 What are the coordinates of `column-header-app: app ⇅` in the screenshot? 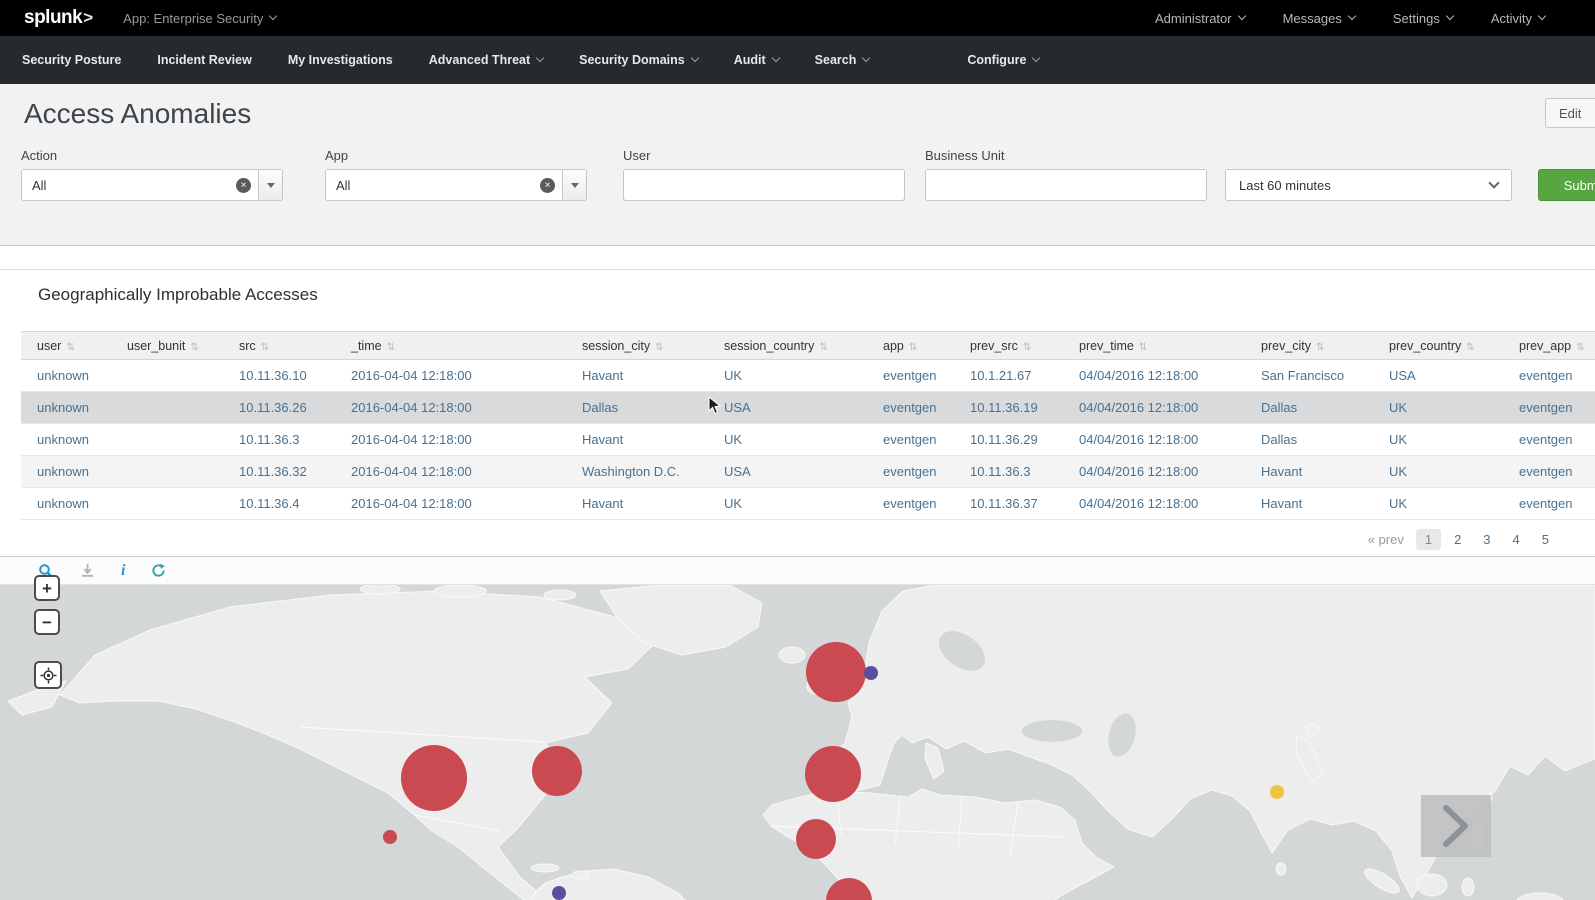 It's located at (910, 345).